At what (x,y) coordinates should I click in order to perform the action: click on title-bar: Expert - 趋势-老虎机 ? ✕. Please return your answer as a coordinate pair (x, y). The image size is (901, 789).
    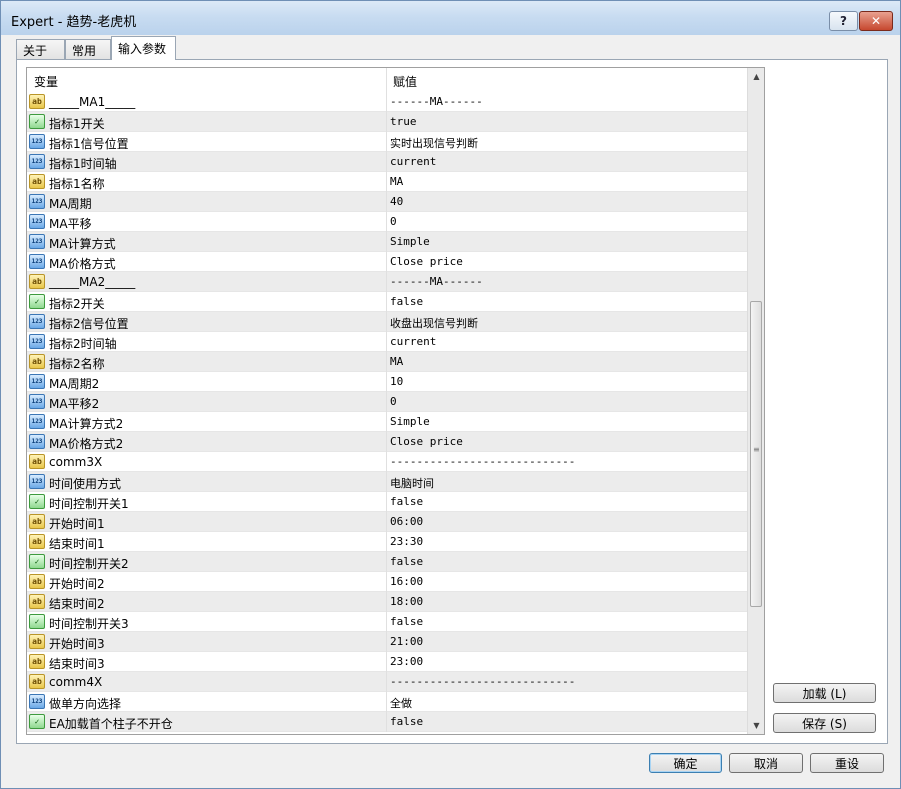
    Looking at the image, I should click on (450, 18).